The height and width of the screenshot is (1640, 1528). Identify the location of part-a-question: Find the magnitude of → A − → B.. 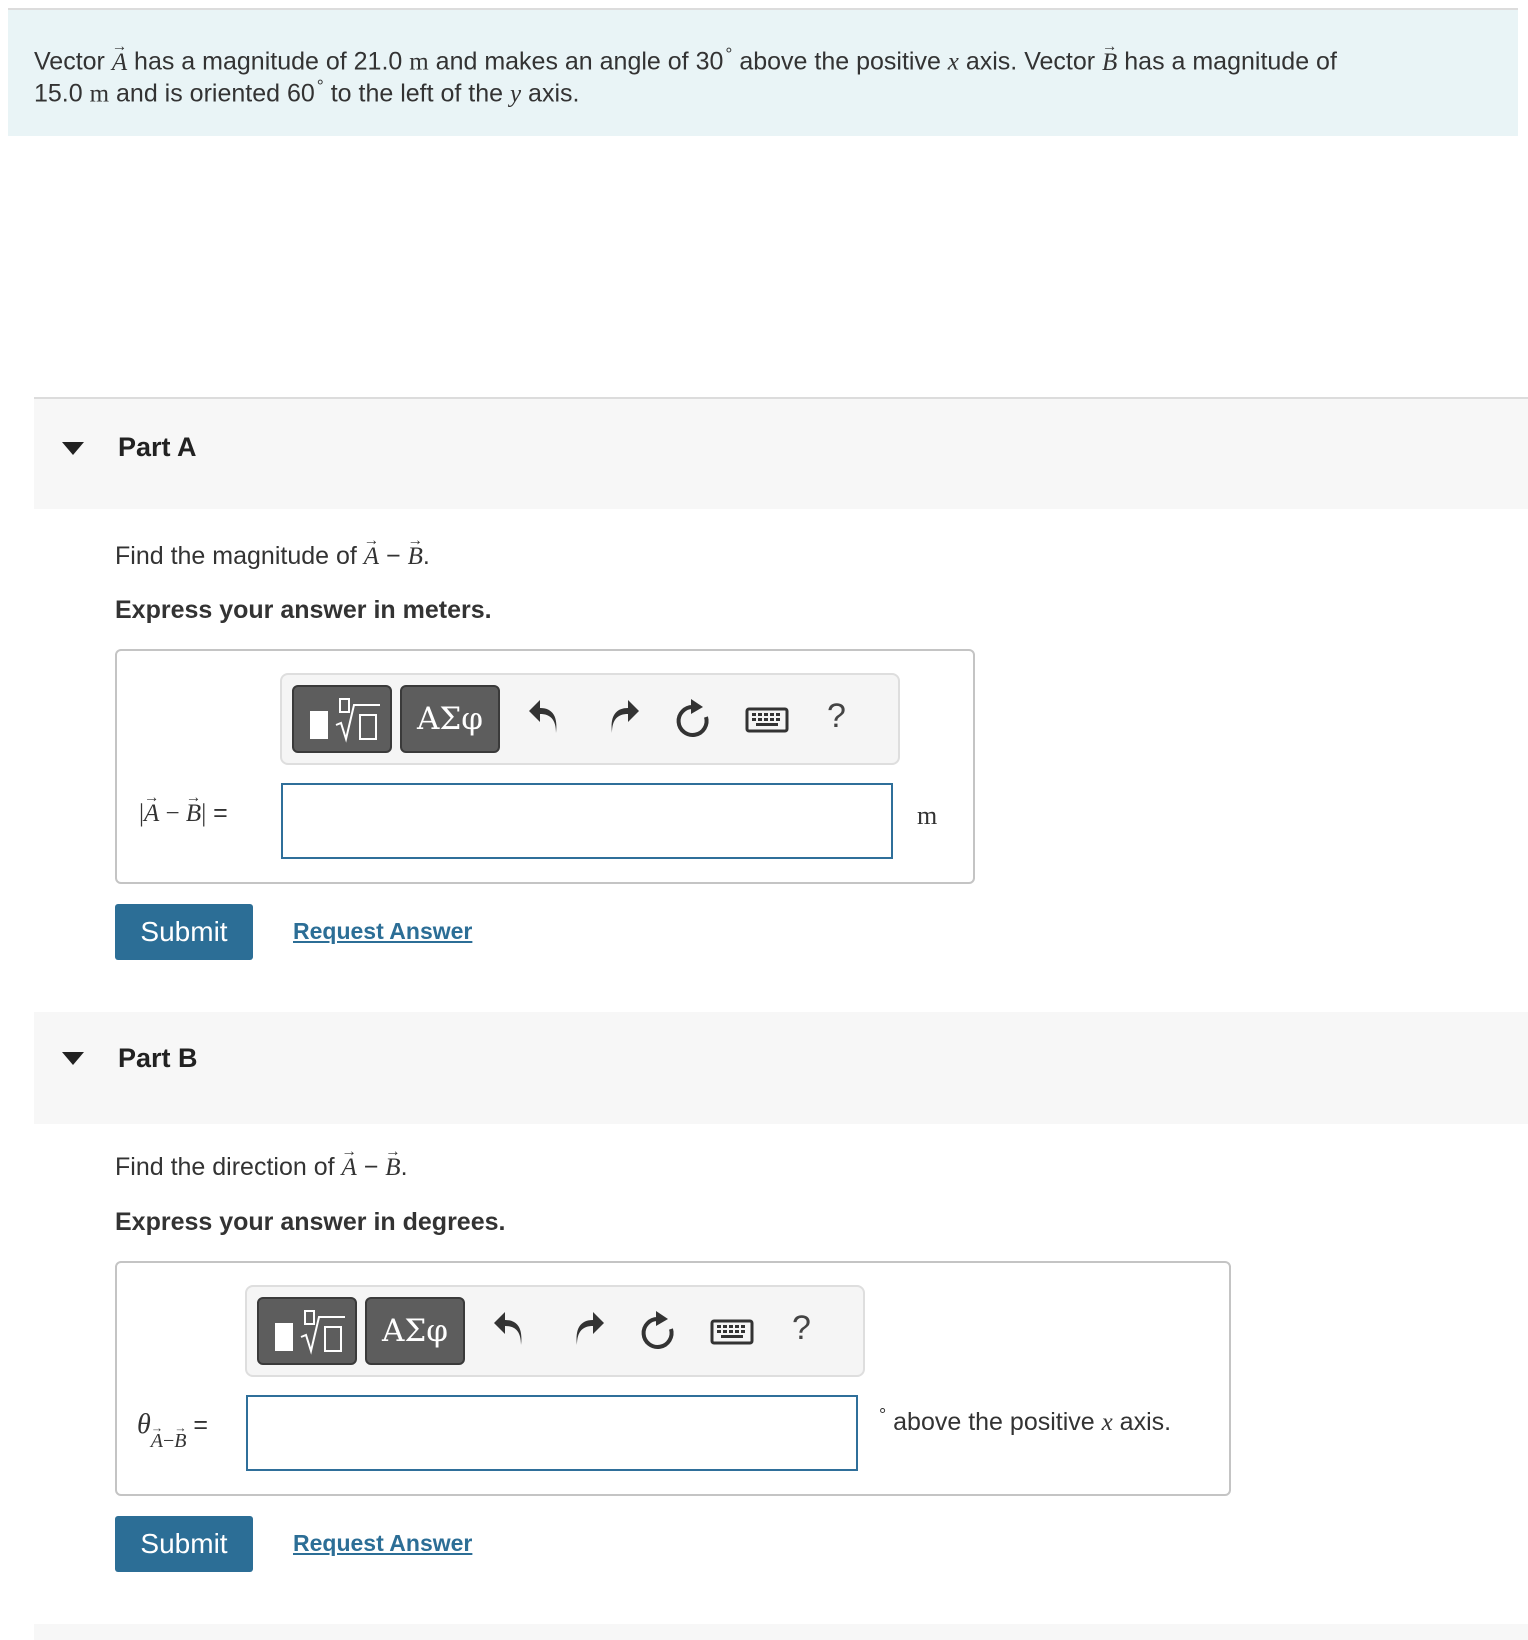
(272, 551).